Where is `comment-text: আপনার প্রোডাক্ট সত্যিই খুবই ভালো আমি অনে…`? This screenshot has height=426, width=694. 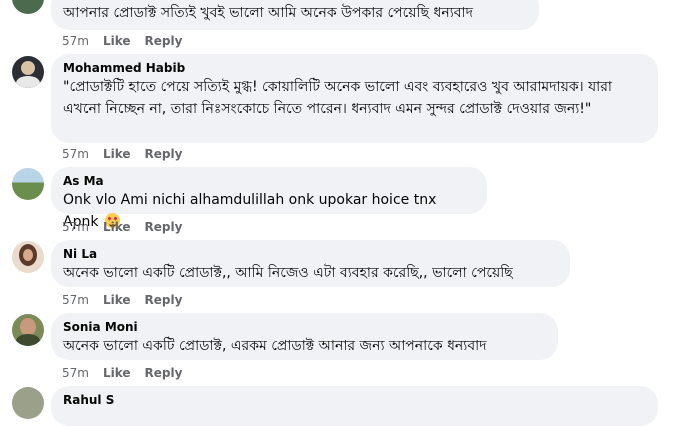 comment-text: আপনার প্রোডাক্ট সত্যিই খুবই ভালো আমি অনে… is located at coordinates (268, 13).